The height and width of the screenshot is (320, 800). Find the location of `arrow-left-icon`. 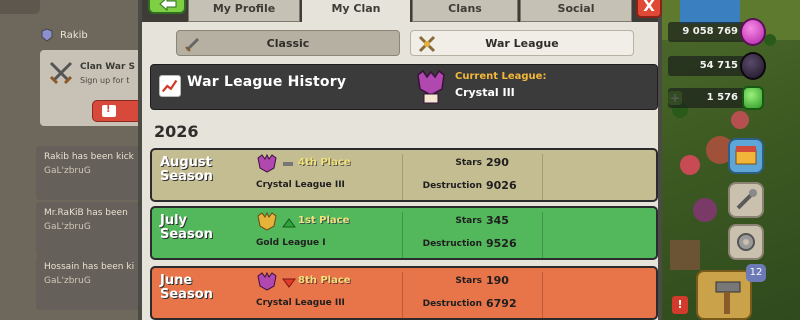

arrow-left-icon is located at coordinates (168, 5).